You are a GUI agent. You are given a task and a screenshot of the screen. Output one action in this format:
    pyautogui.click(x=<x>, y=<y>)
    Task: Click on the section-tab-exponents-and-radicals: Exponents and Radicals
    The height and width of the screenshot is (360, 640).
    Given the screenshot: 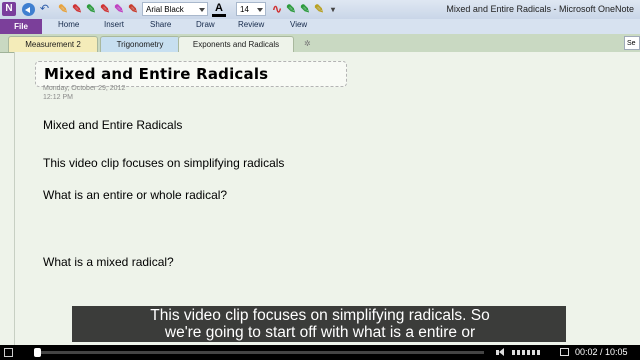 What is the action you would take?
    pyautogui.click(x=236, y=44)
    